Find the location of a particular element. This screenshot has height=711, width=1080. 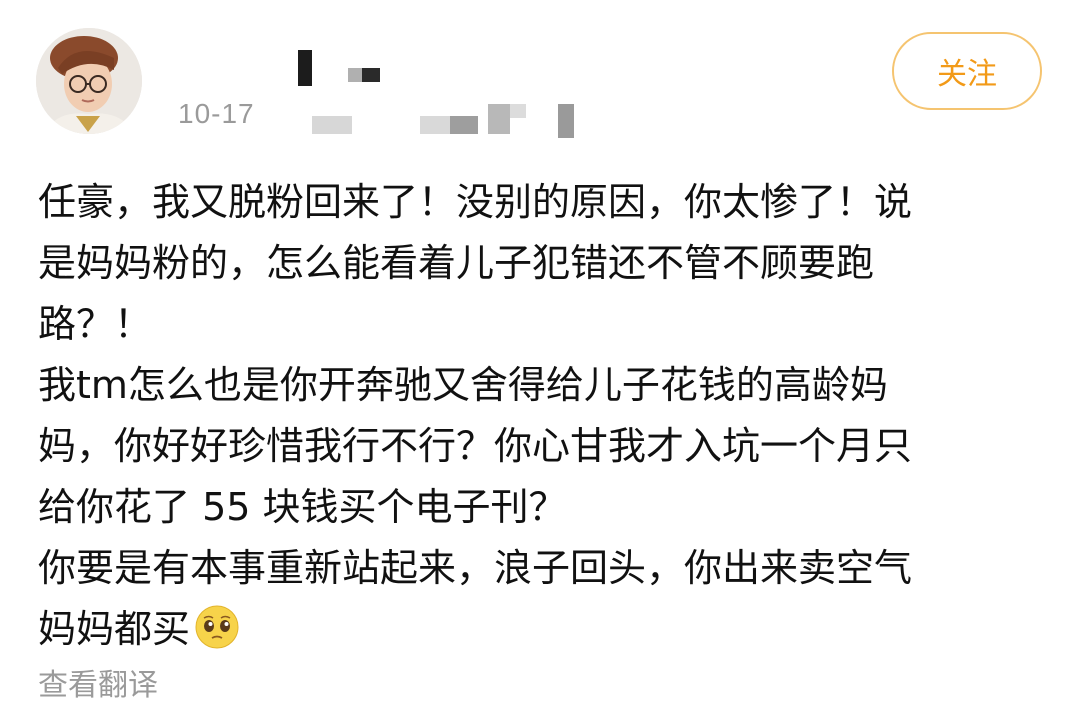

content-line: 任豪，我又脱粉回来了！没别的原因，你太惨了！说 is located at coordinates (475, 202).